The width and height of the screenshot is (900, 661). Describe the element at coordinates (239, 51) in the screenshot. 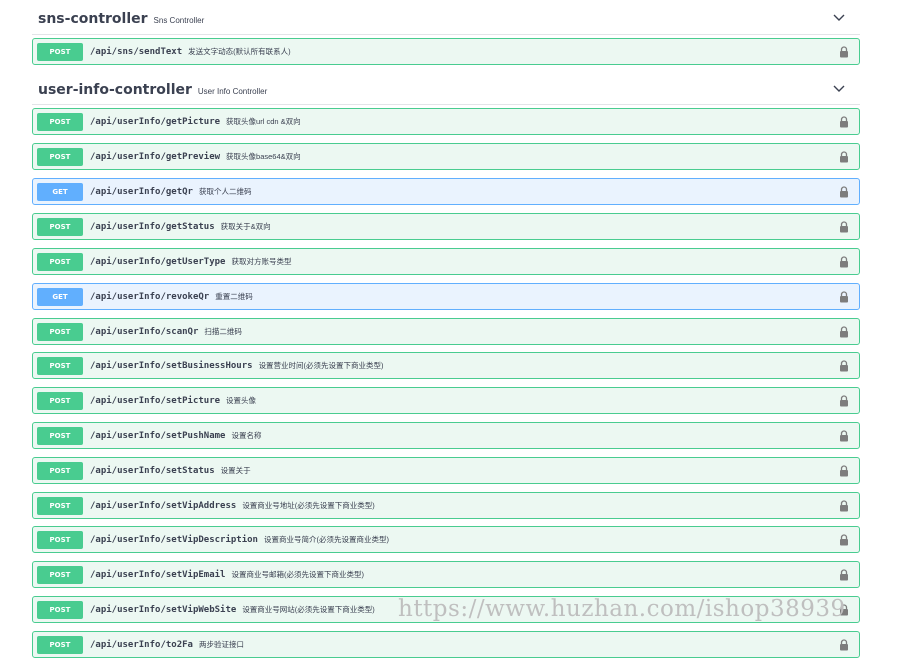

I see `operation-summary: 发送文字动态(默认所有联系人)` at that location.